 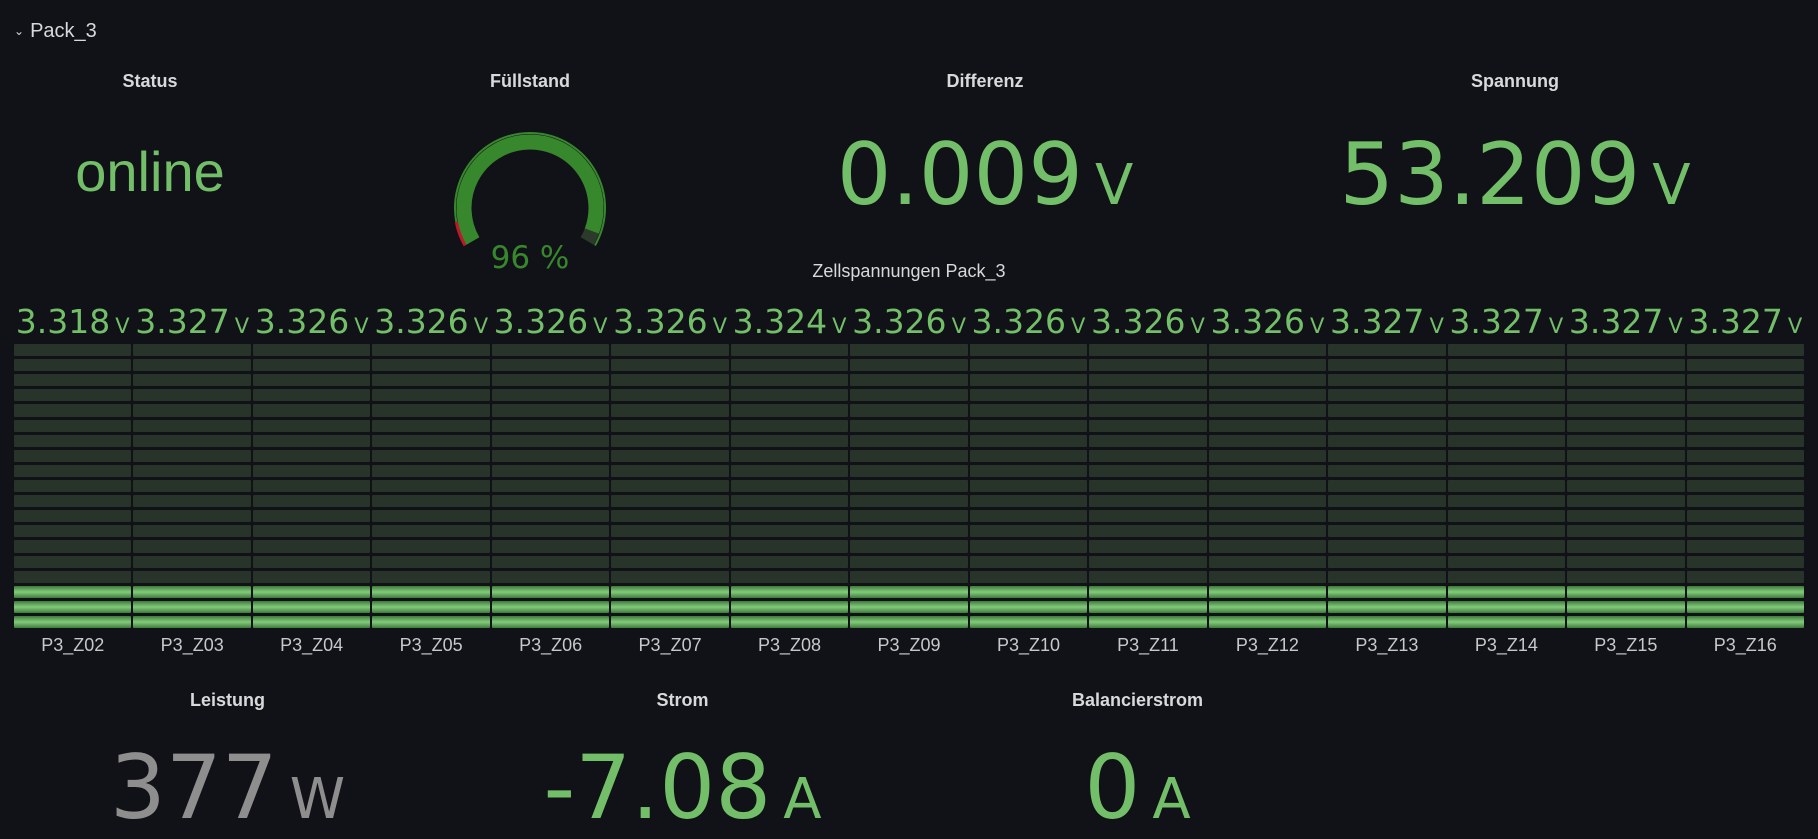 What do you see at coordinates (312, 645) in the screenshot?
I see `cell-label: P3_Z04` at bounding box center [312, 645].